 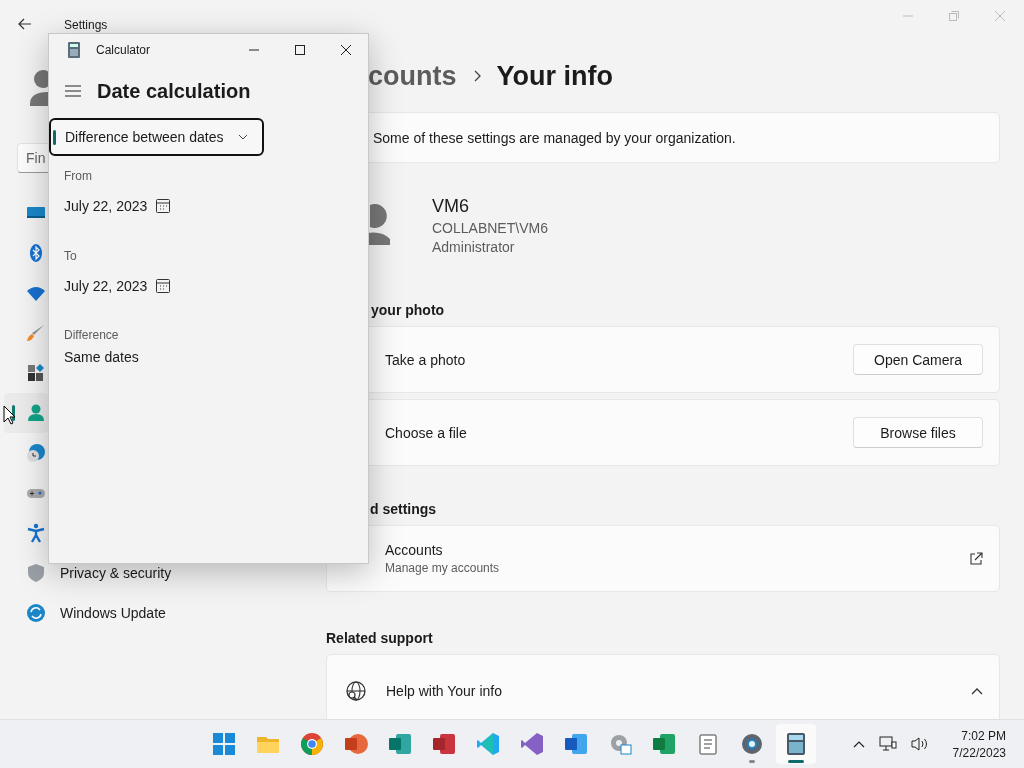 What do you see at coordinates (242, 137) in the screenshot?
I see `chevron-down-icon` at bounding box center [242, 137].